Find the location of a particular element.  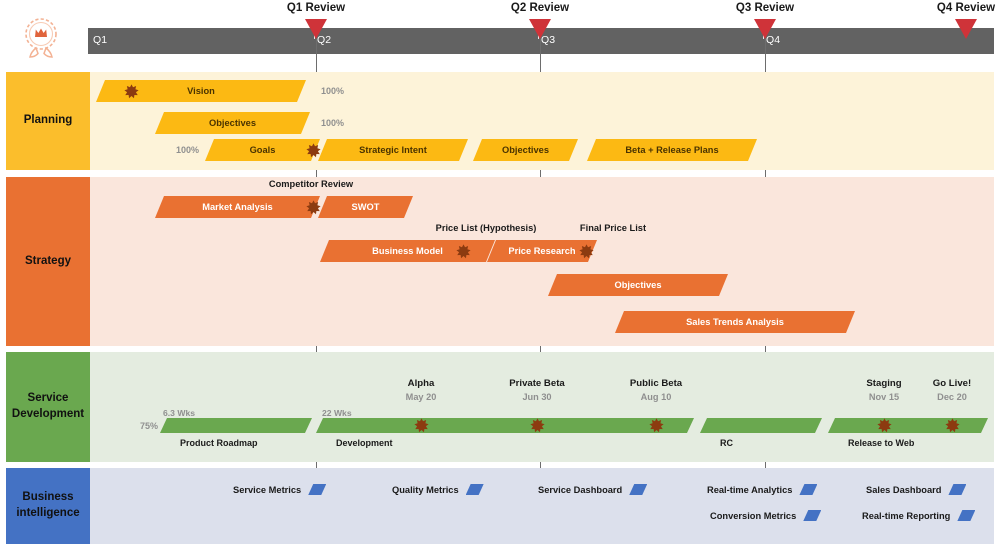

milestone-label: Competitor Review is located at coordinates (311, 184).